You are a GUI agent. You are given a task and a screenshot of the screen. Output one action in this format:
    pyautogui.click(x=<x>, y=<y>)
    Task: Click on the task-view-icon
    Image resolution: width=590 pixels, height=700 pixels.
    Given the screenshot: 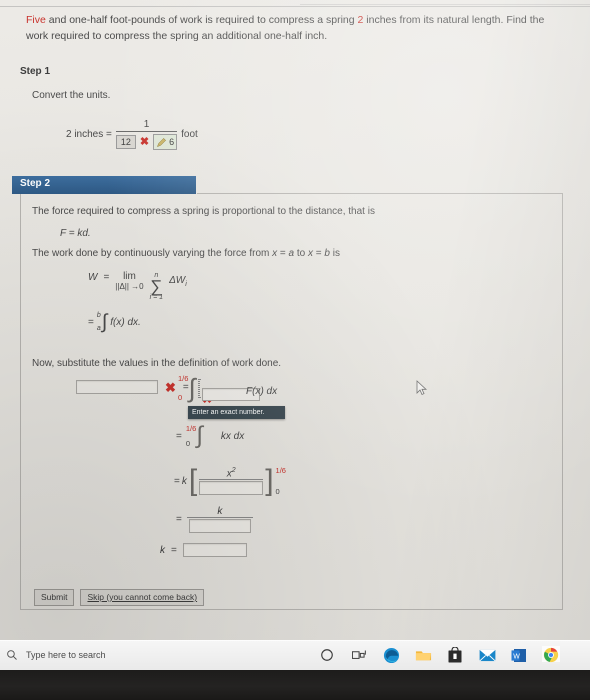 What is the action you would take?
    pyautogui.click(x=359, y=655)
    